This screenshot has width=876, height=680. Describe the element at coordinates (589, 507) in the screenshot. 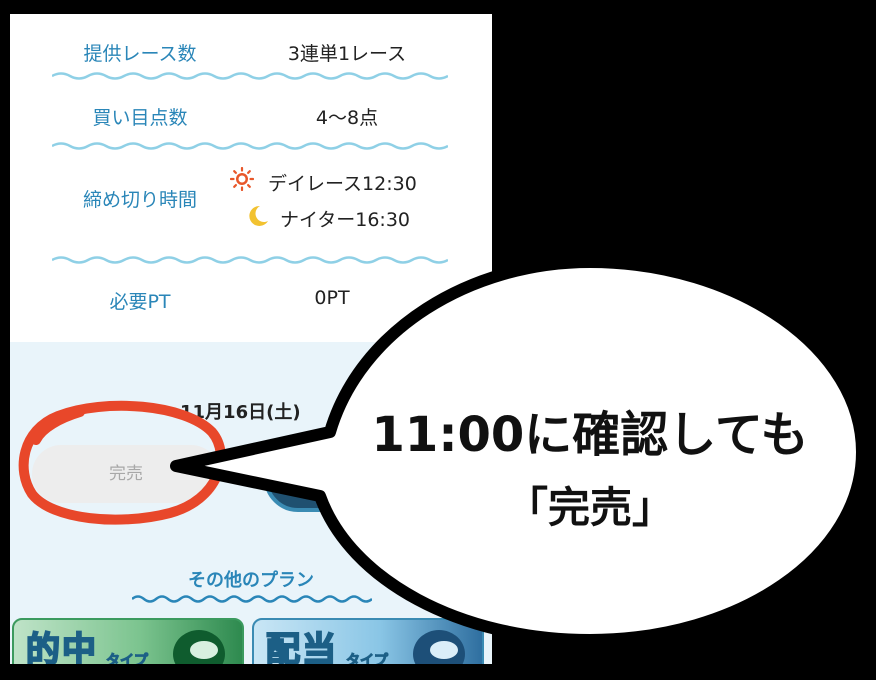

I see `callout-line-2: 「完売」` at that location.